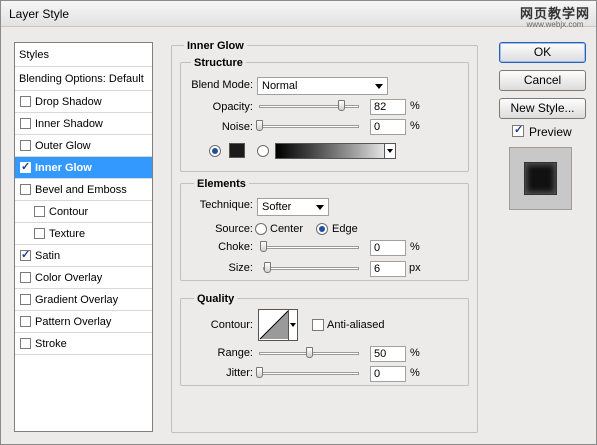 The image size is (597, 445). I want to click on color-radio, so click(215, 151).